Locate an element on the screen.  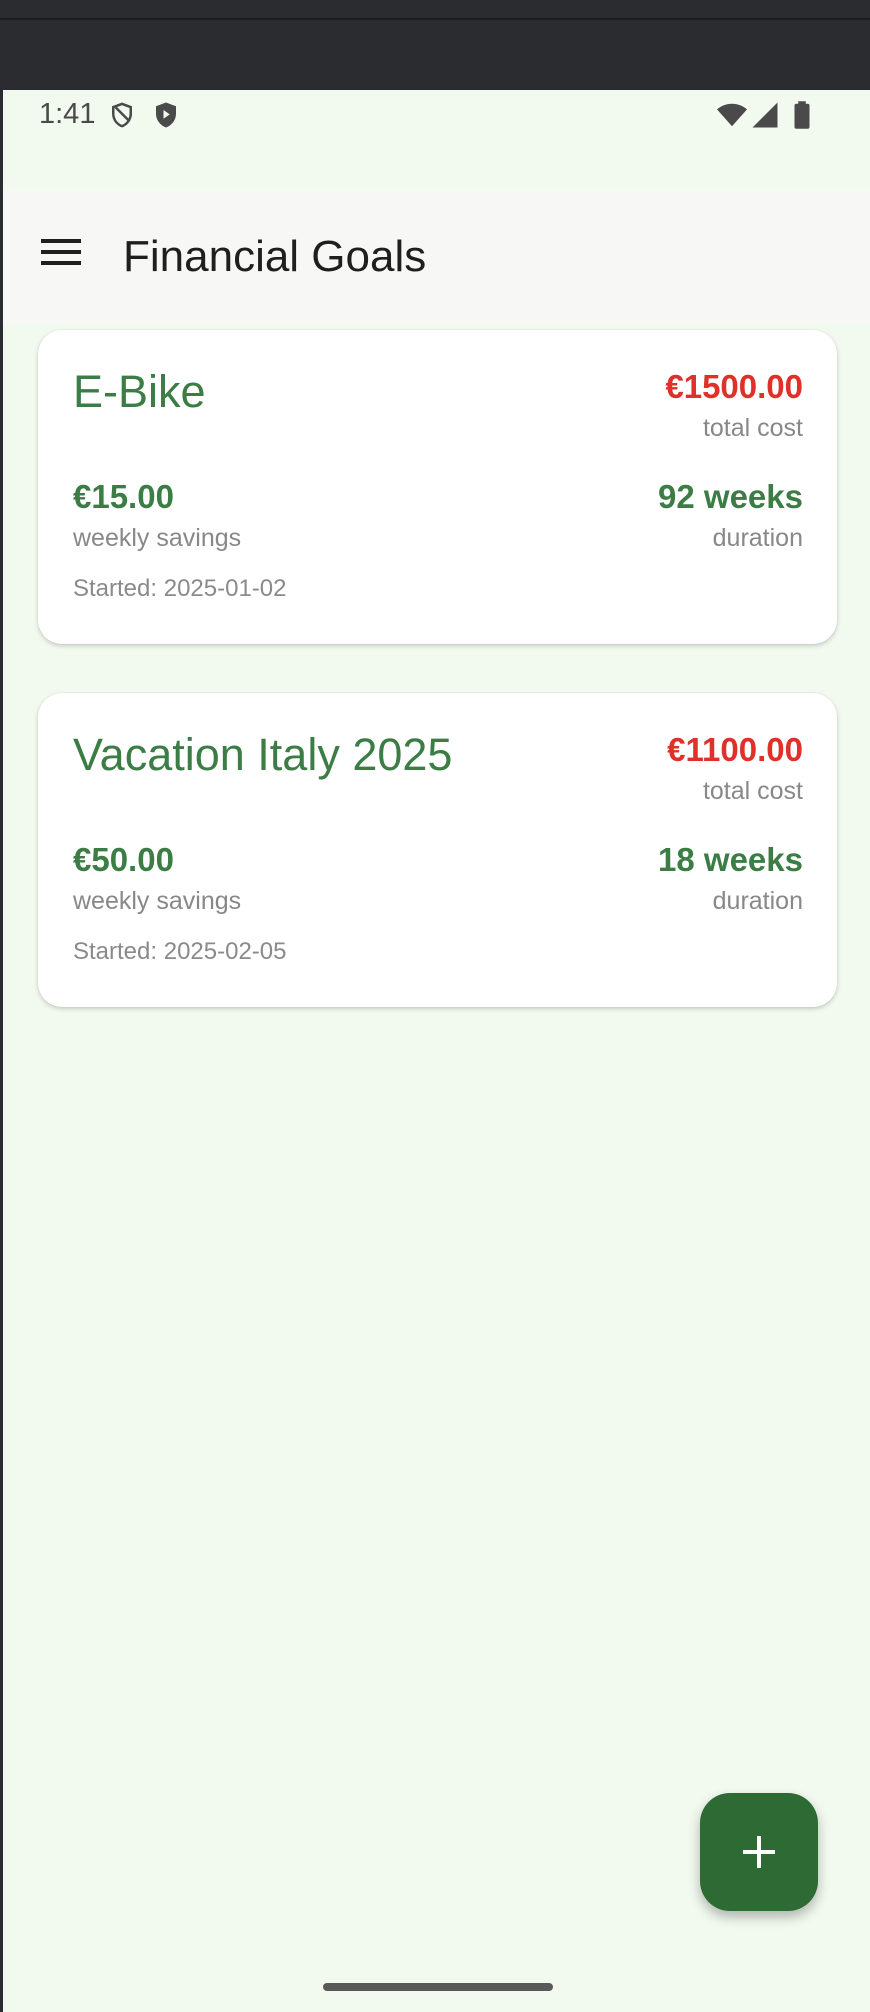
goal-duration: 92 weeks is located at coordinates (730, 496).